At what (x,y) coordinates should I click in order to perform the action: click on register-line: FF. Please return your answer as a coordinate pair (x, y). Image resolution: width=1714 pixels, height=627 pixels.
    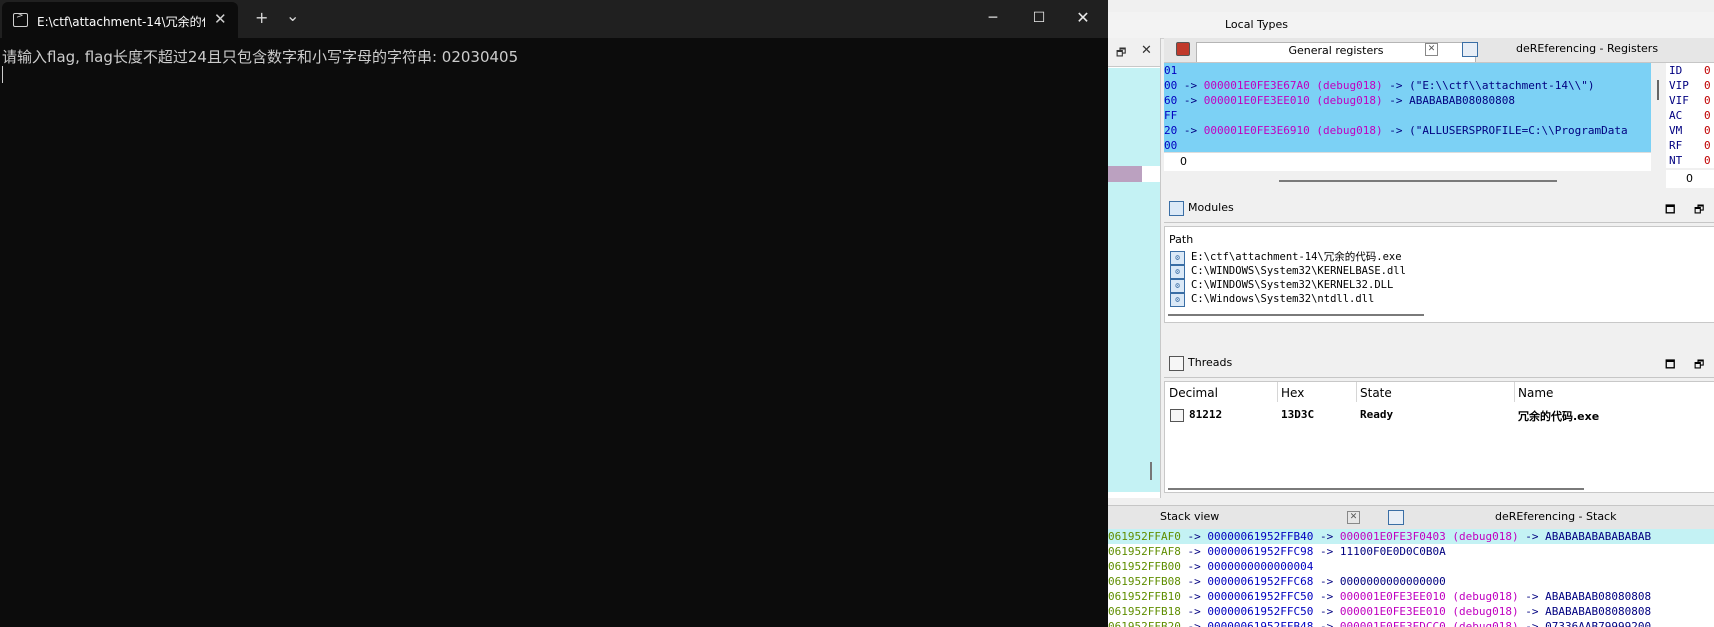
    Looking at the image, I should click on (1407, 115).